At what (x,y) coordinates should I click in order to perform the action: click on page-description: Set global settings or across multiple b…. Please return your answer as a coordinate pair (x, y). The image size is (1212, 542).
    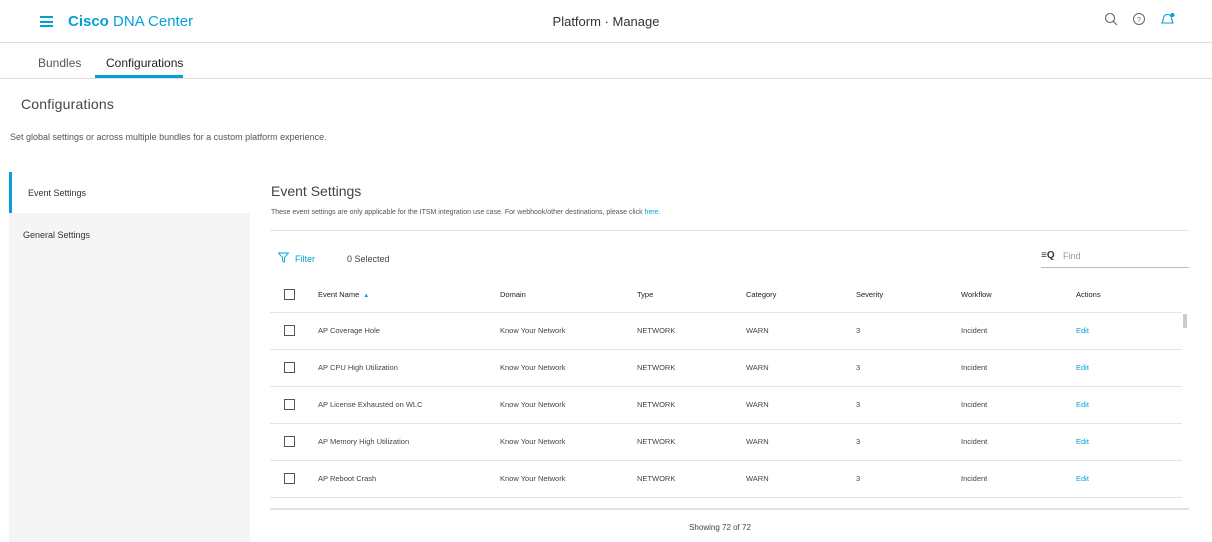
    Looking at the image, I should click on (168, 137).